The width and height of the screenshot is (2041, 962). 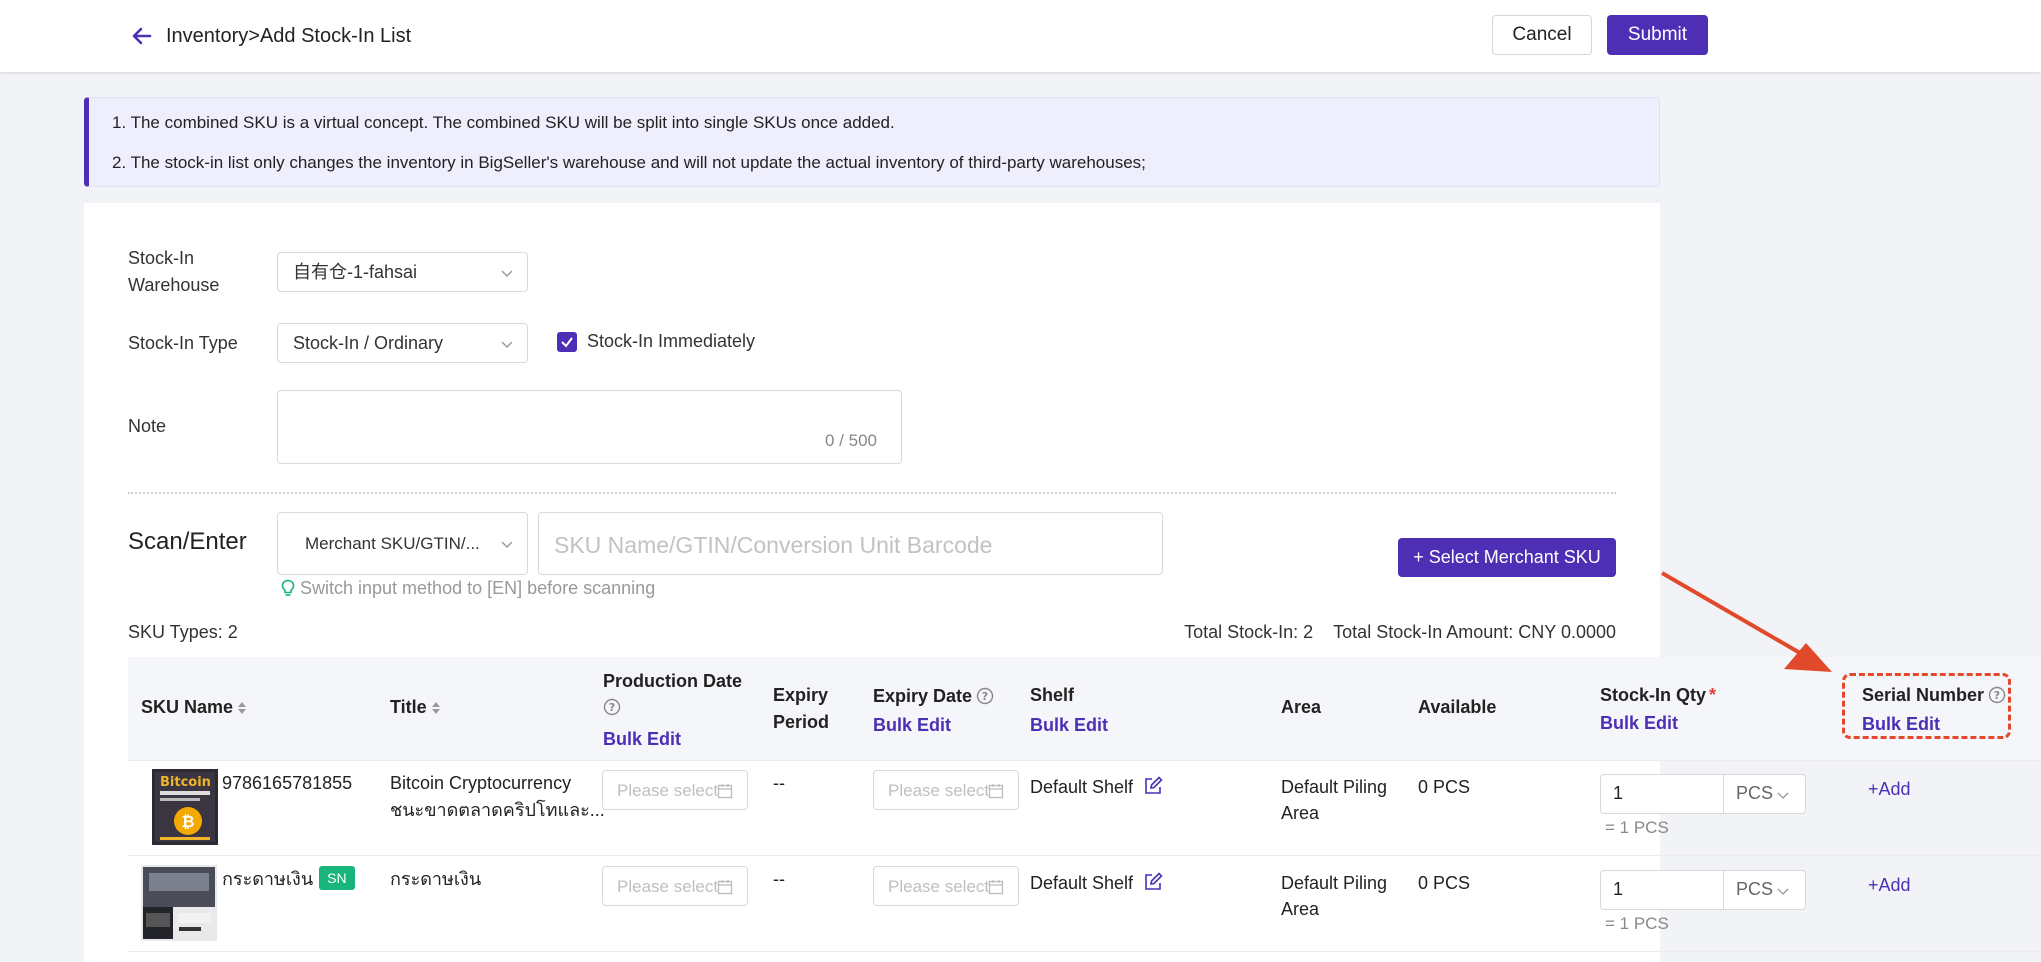 I want to click on warehouse-label-line1: Stock-In, so click(x=161, y=258).